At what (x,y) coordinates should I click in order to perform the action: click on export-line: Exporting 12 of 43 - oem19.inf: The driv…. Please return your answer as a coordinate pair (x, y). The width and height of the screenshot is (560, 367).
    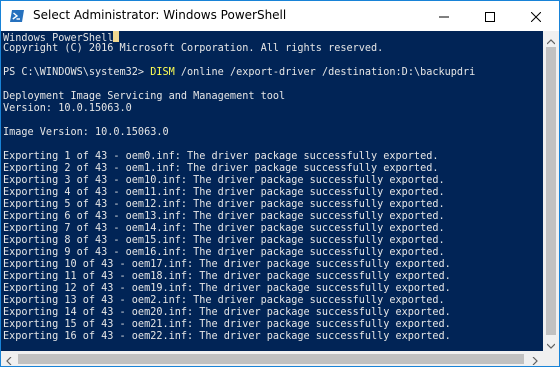
    Looking at the image, I should click on (227, 288).